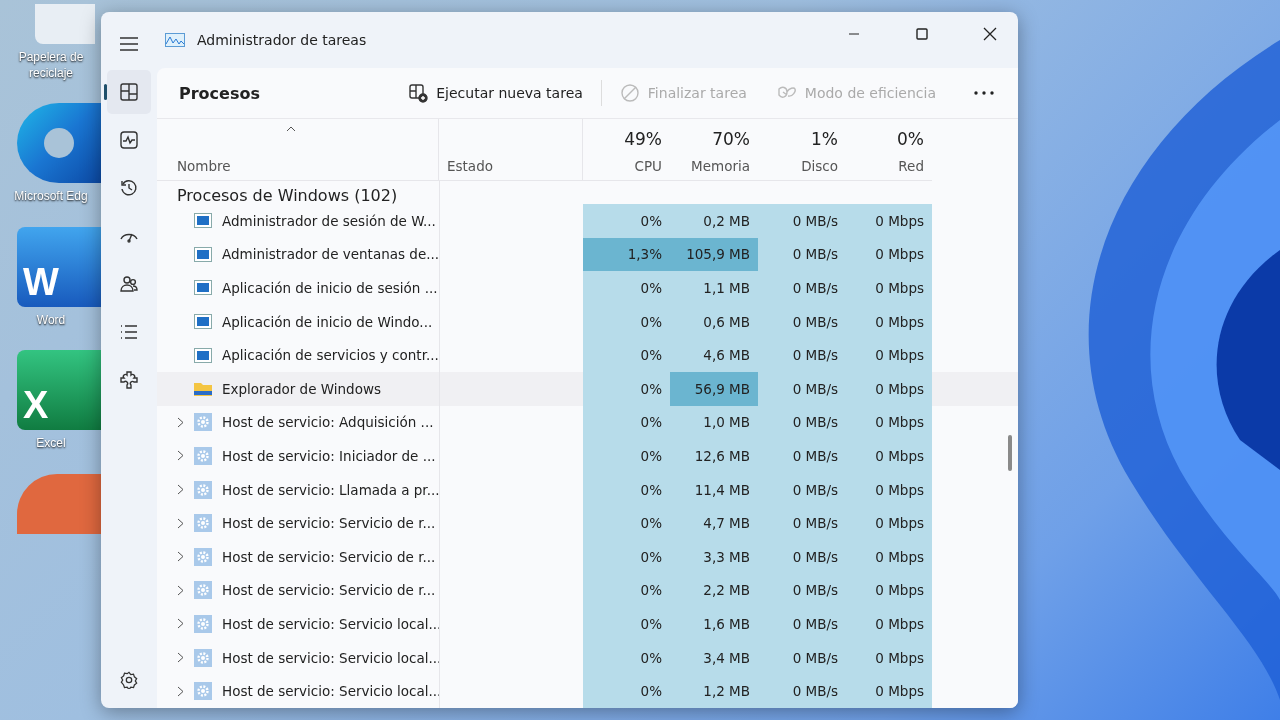 This screenshot has width=1280, height=720. Describe the element at coordinates (129, 44) in the screenshot. I see `menu-icon` at that location.